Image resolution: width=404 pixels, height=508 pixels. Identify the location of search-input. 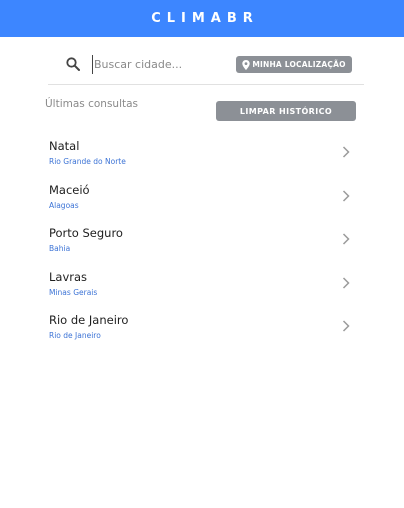
(162, 64).